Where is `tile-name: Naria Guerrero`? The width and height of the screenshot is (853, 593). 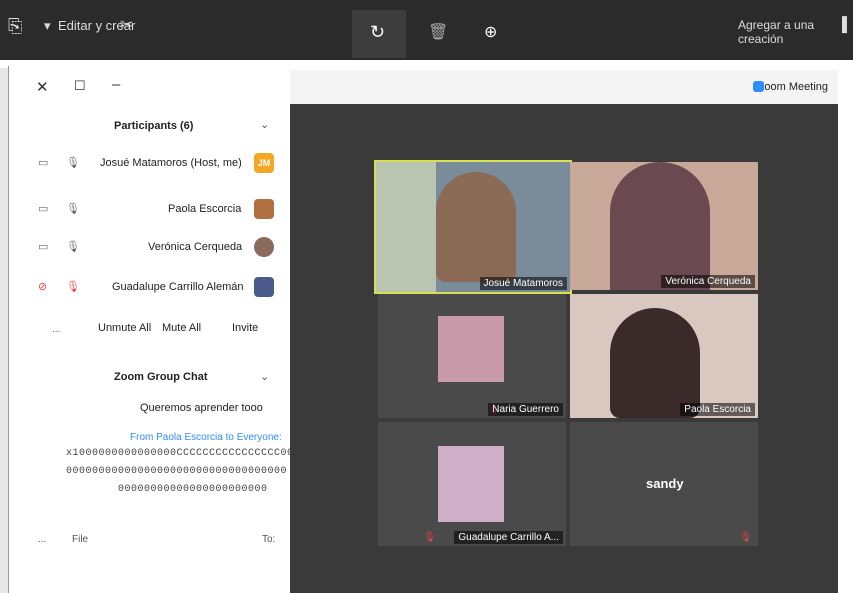 tile-name: Naria Guerrero is located at coordinates (525, 409).